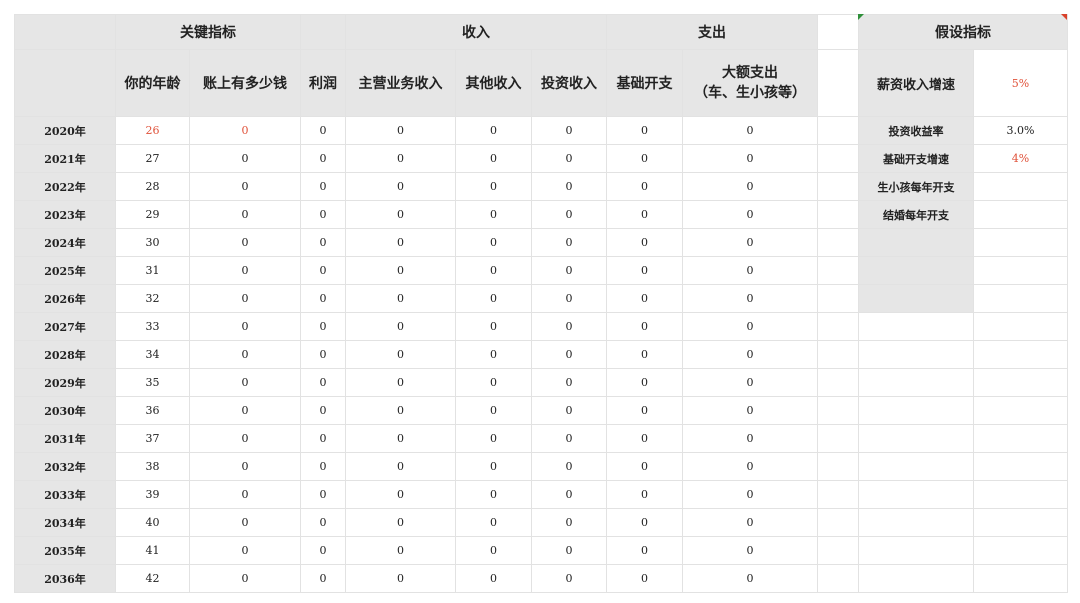  I want to click on year-cell: 2022年, so click(65, 186).